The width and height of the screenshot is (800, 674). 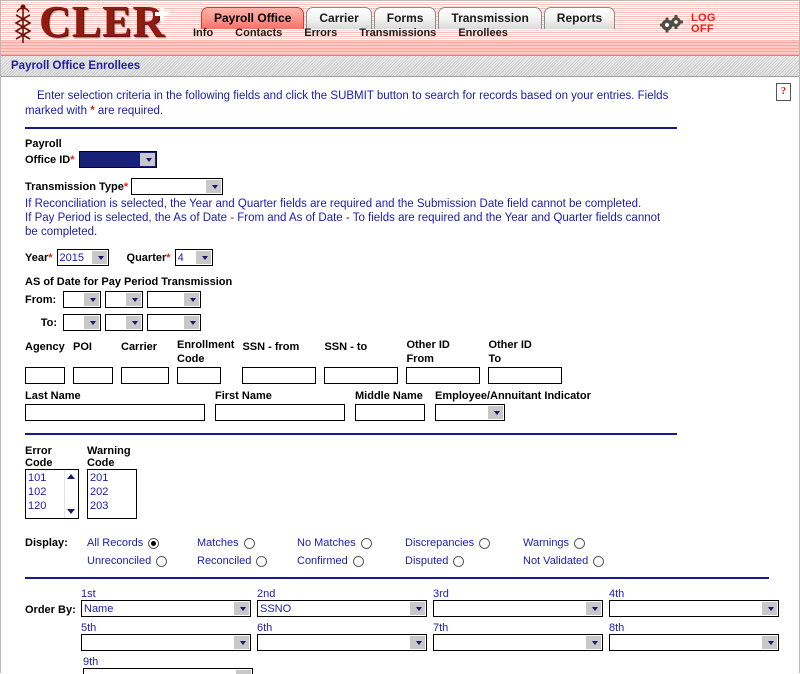 I want to click on asof-from-month-select, so click(x=82, y=299).